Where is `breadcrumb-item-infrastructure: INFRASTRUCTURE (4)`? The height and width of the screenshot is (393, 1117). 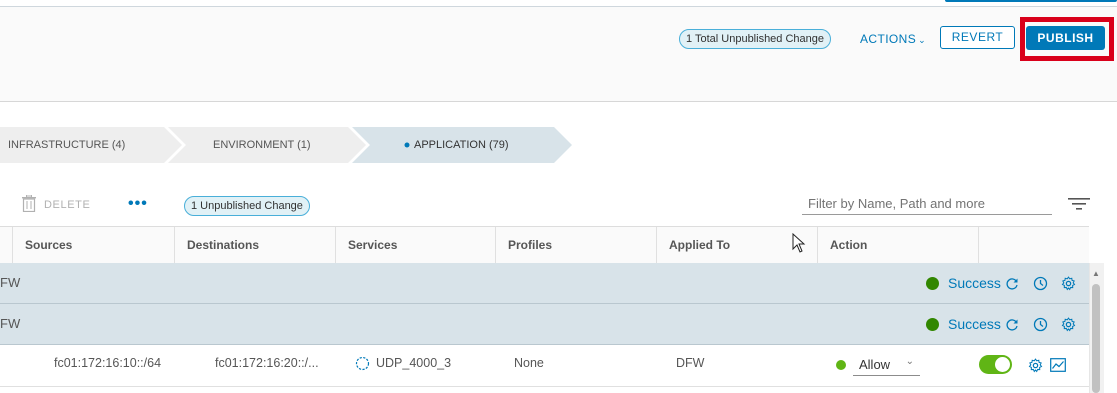 breadcrumb-item-infrastructure: INFRASTRUCTURE (4) is located at coordinates (90, 145).